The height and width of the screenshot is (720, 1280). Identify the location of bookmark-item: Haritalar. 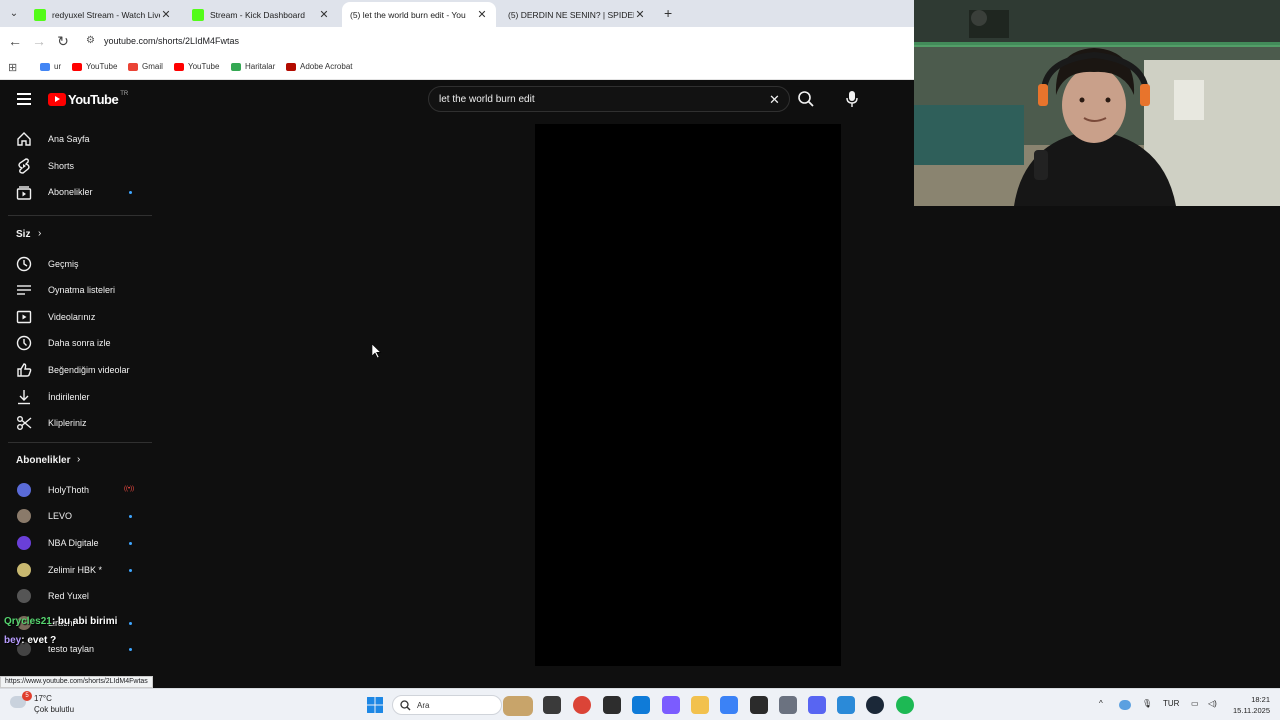
(253, 66).